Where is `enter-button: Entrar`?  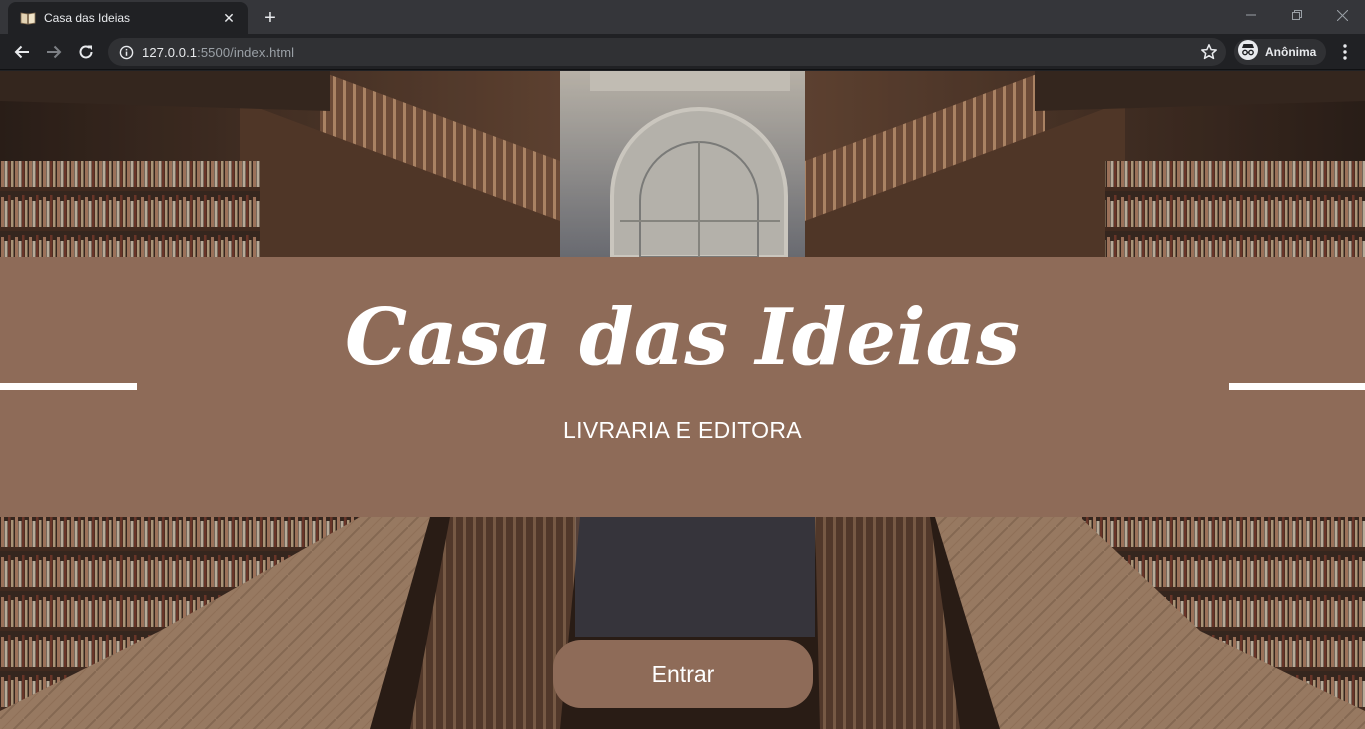
enter-button: Entrar is located at coordinates (683, 674).